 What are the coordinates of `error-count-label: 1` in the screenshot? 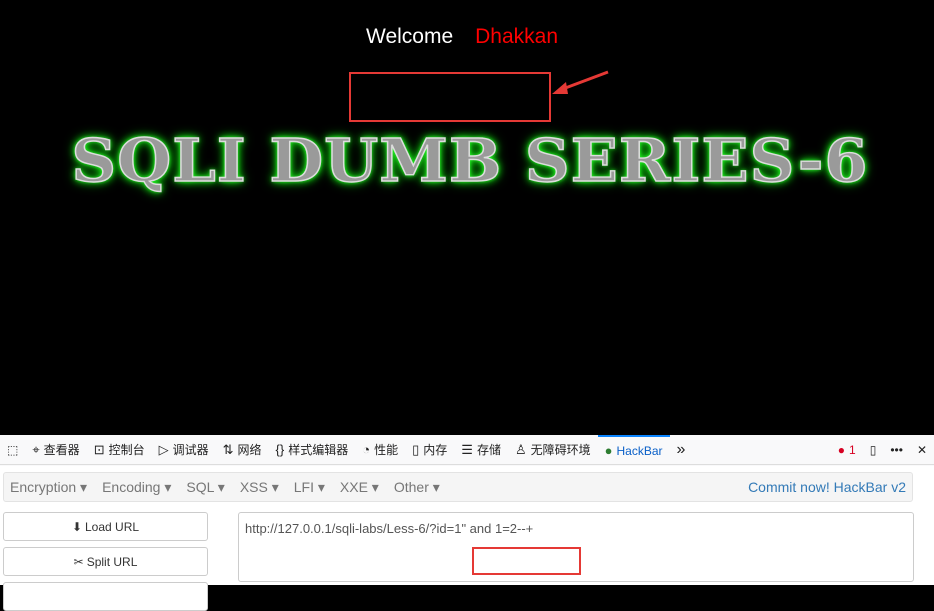 It's located at (852, 449).